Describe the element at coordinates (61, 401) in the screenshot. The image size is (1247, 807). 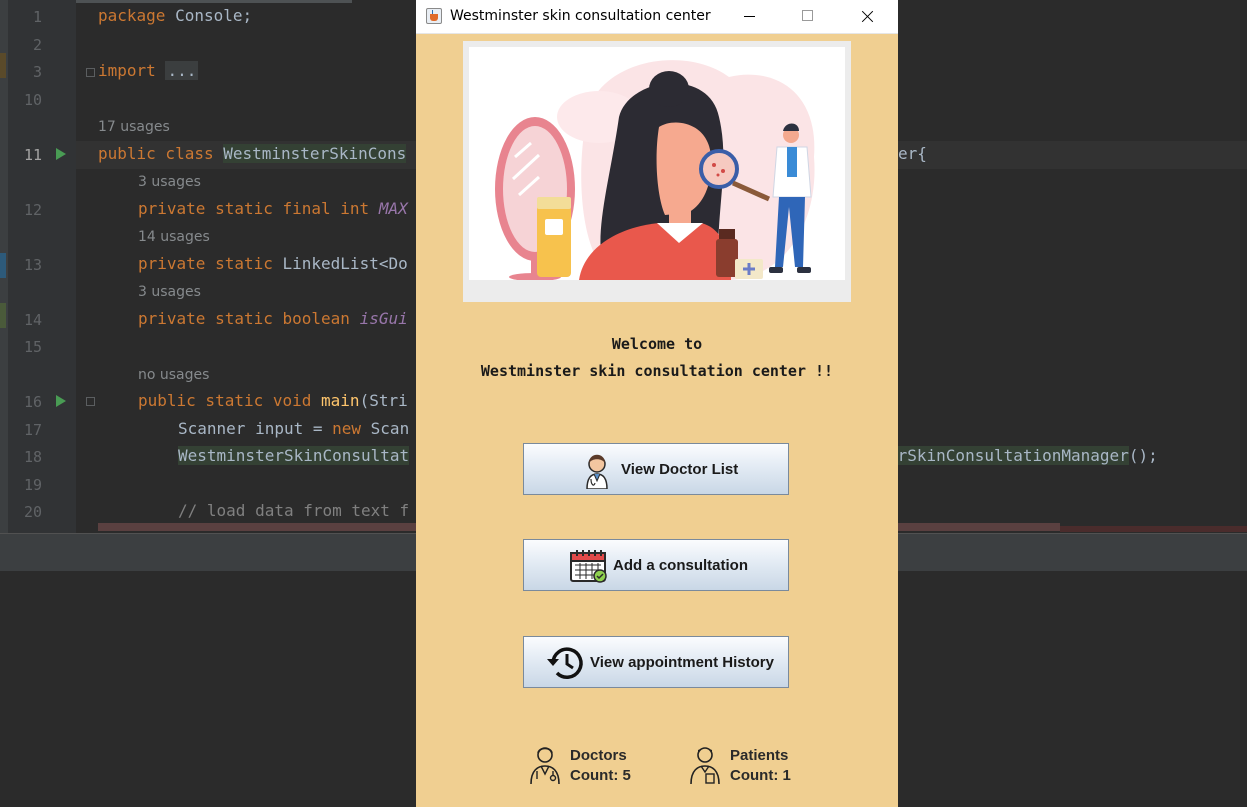
I see `run-main-icon` at that location.